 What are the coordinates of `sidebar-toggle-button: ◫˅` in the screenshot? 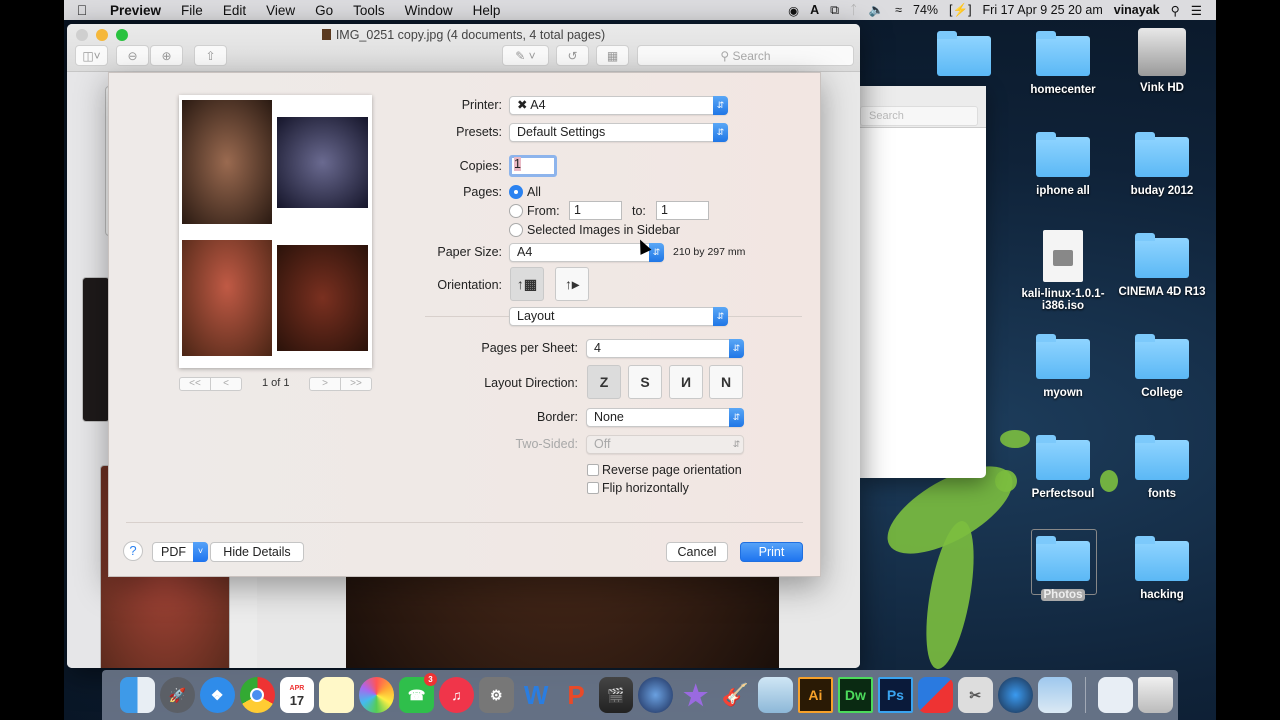 It's located at (91, 55).